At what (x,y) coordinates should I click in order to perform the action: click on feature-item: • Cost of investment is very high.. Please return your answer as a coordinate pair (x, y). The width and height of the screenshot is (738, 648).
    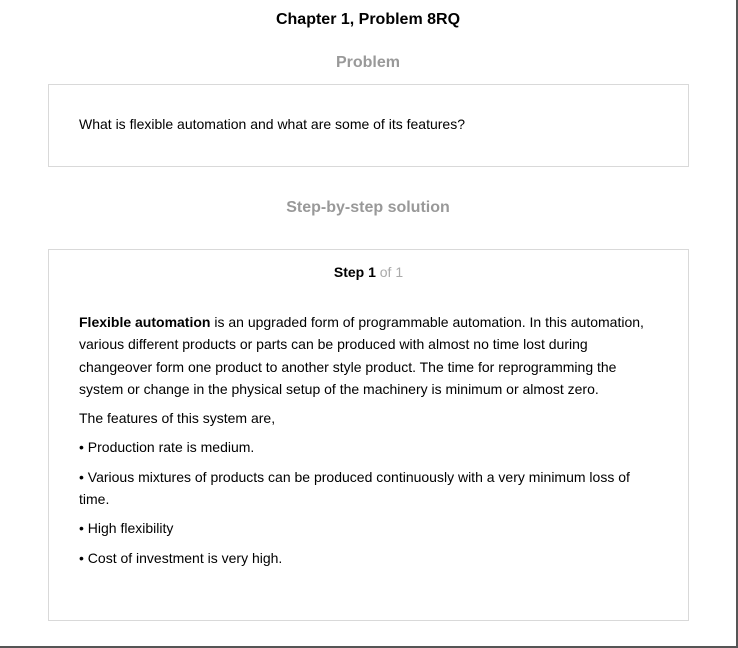
    Looking at the image, I should click on (181, 557).